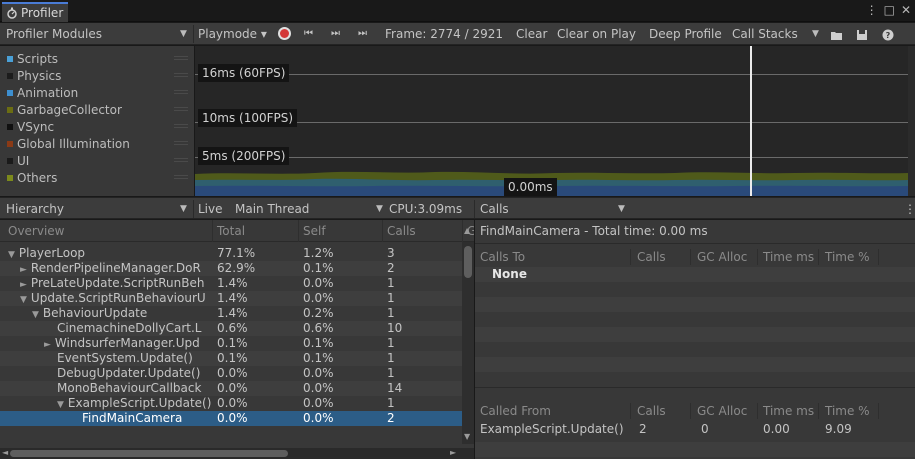 Image resolution: width=915 pixels, height=459 pixels. I want to click on column-header-calls: Calls, so click(399, 231).